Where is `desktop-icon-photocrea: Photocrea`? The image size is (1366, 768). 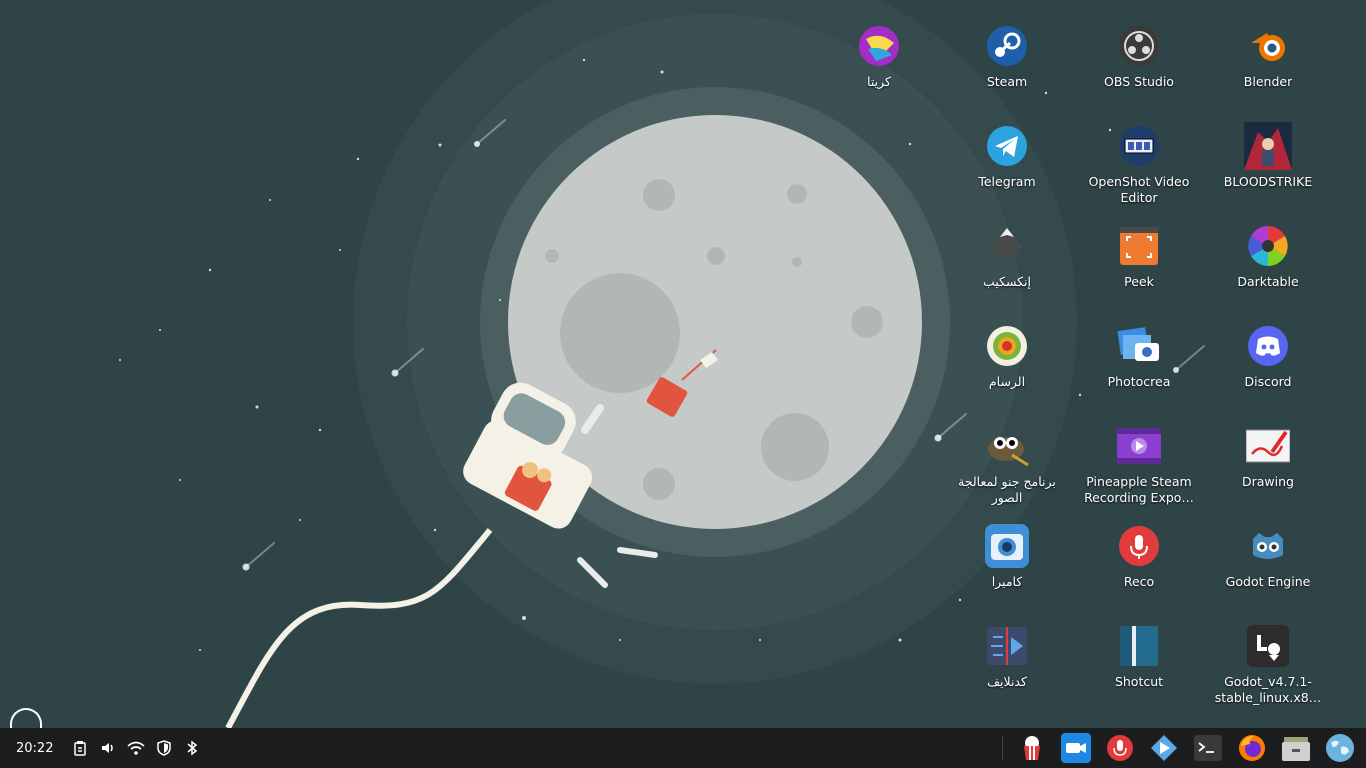
desktop-icon-photocrea: Photocrea is located at coordinates (1139, 356).